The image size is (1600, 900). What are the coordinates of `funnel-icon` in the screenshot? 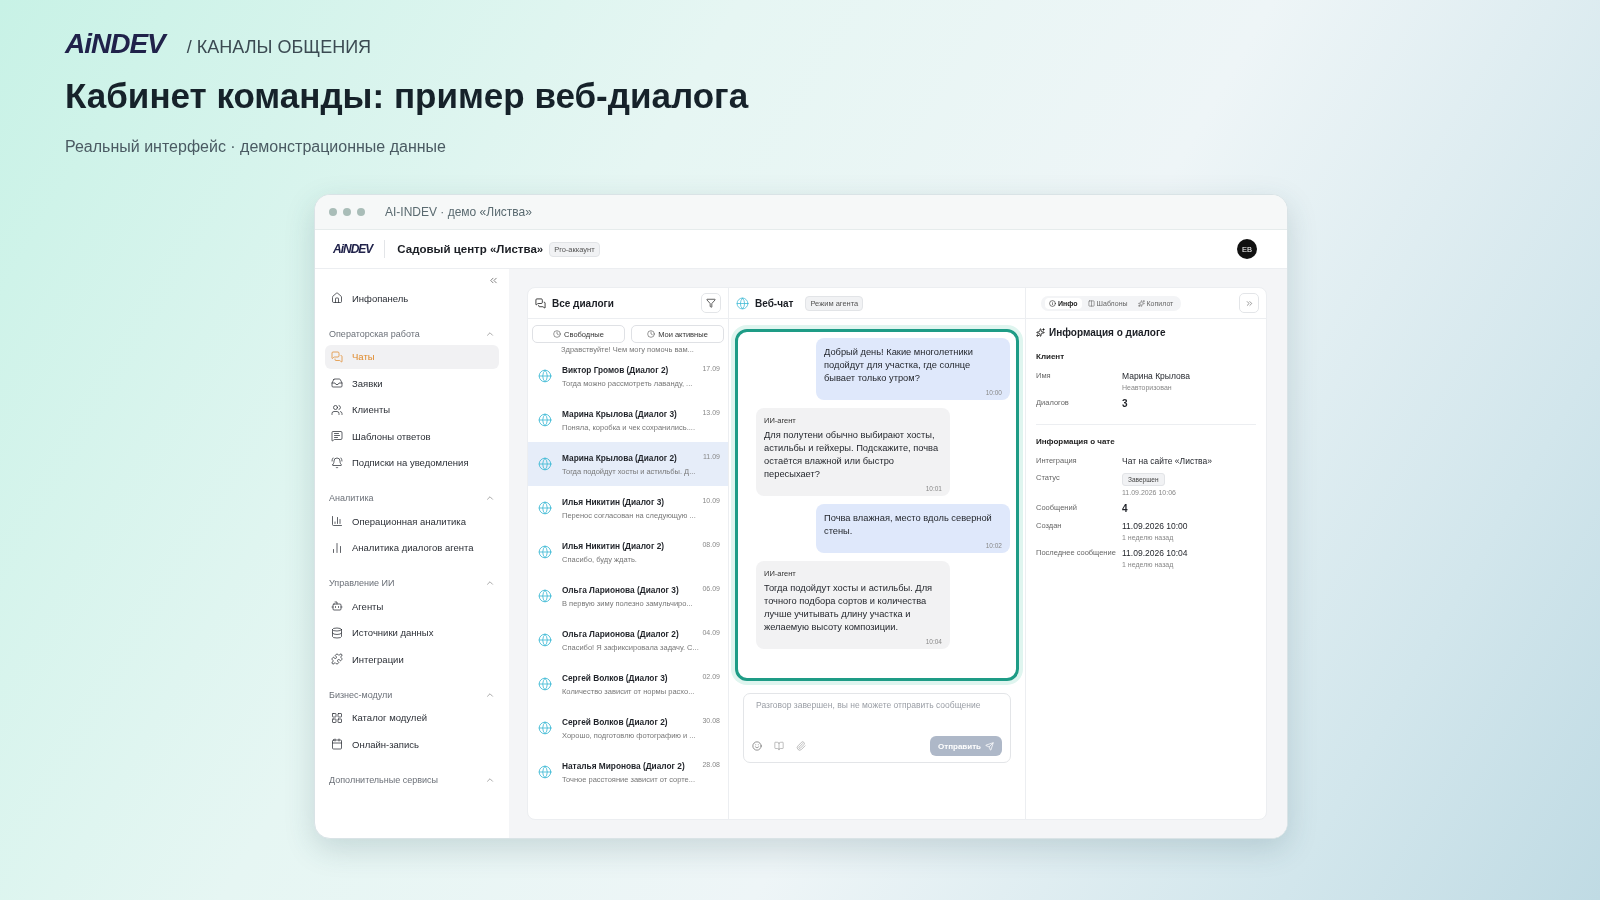 It's located at (711, 303).